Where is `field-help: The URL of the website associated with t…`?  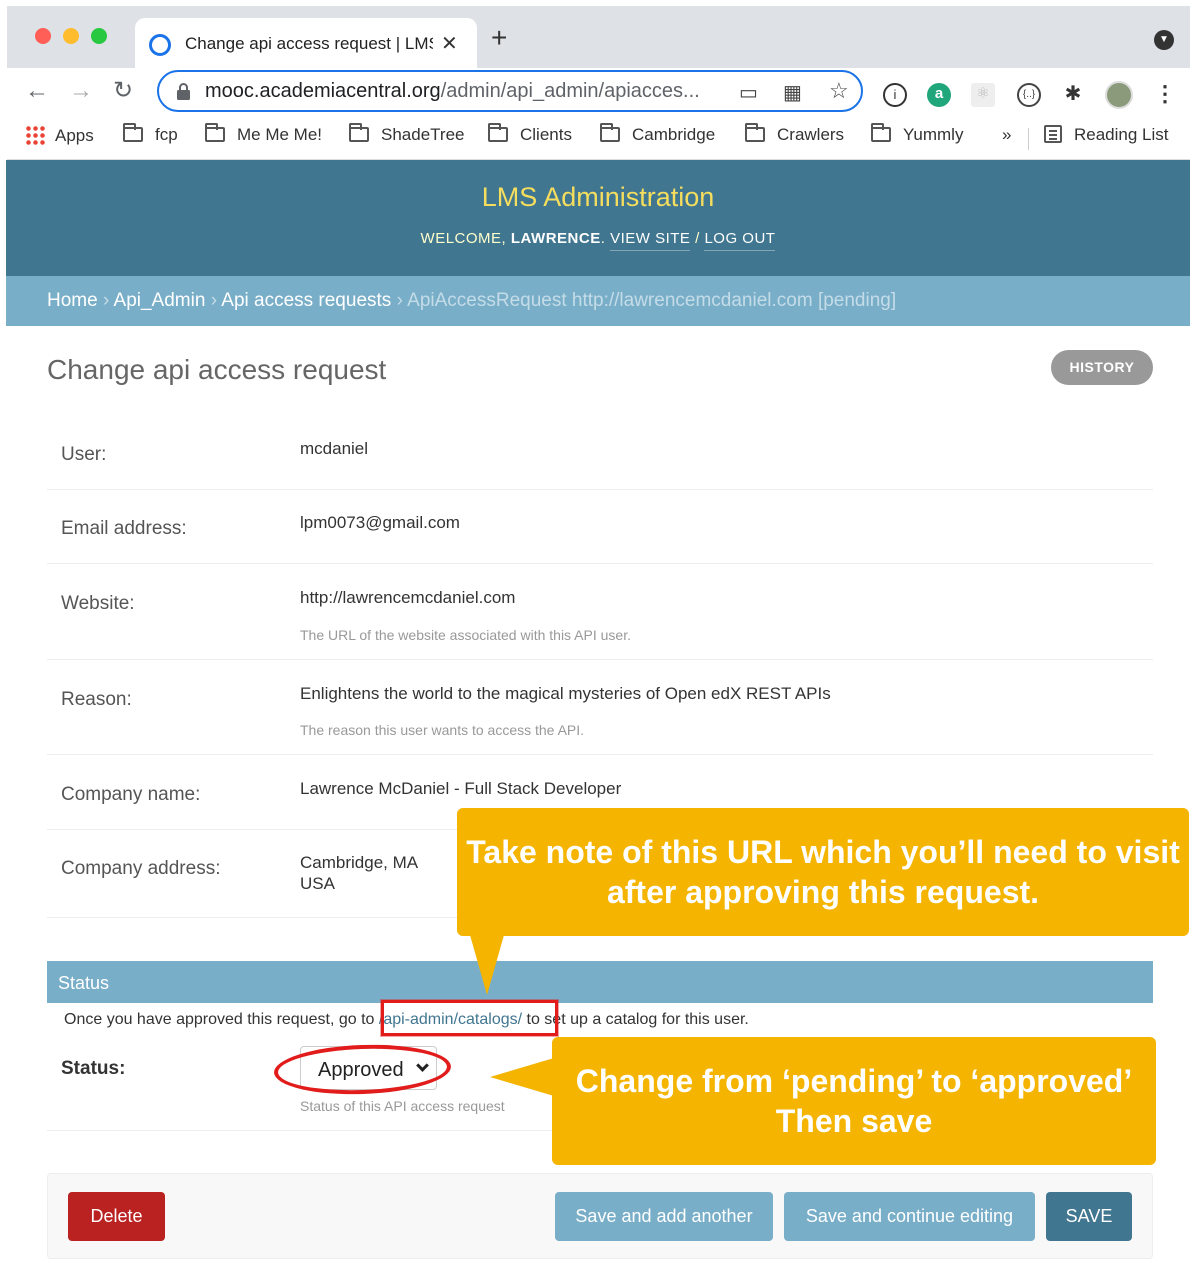 field-help: The URL of the website associated with t… is located at coordinates (465, 635).